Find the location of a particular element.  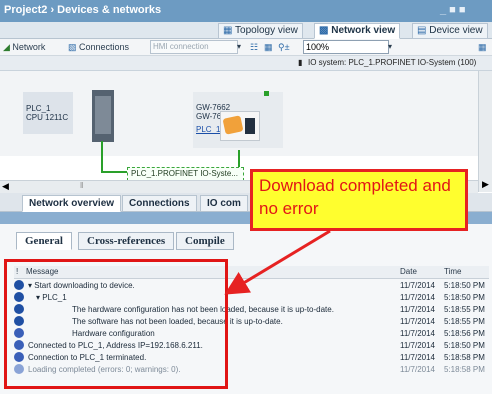

callout-arrow is located at coordinates (277, 262).